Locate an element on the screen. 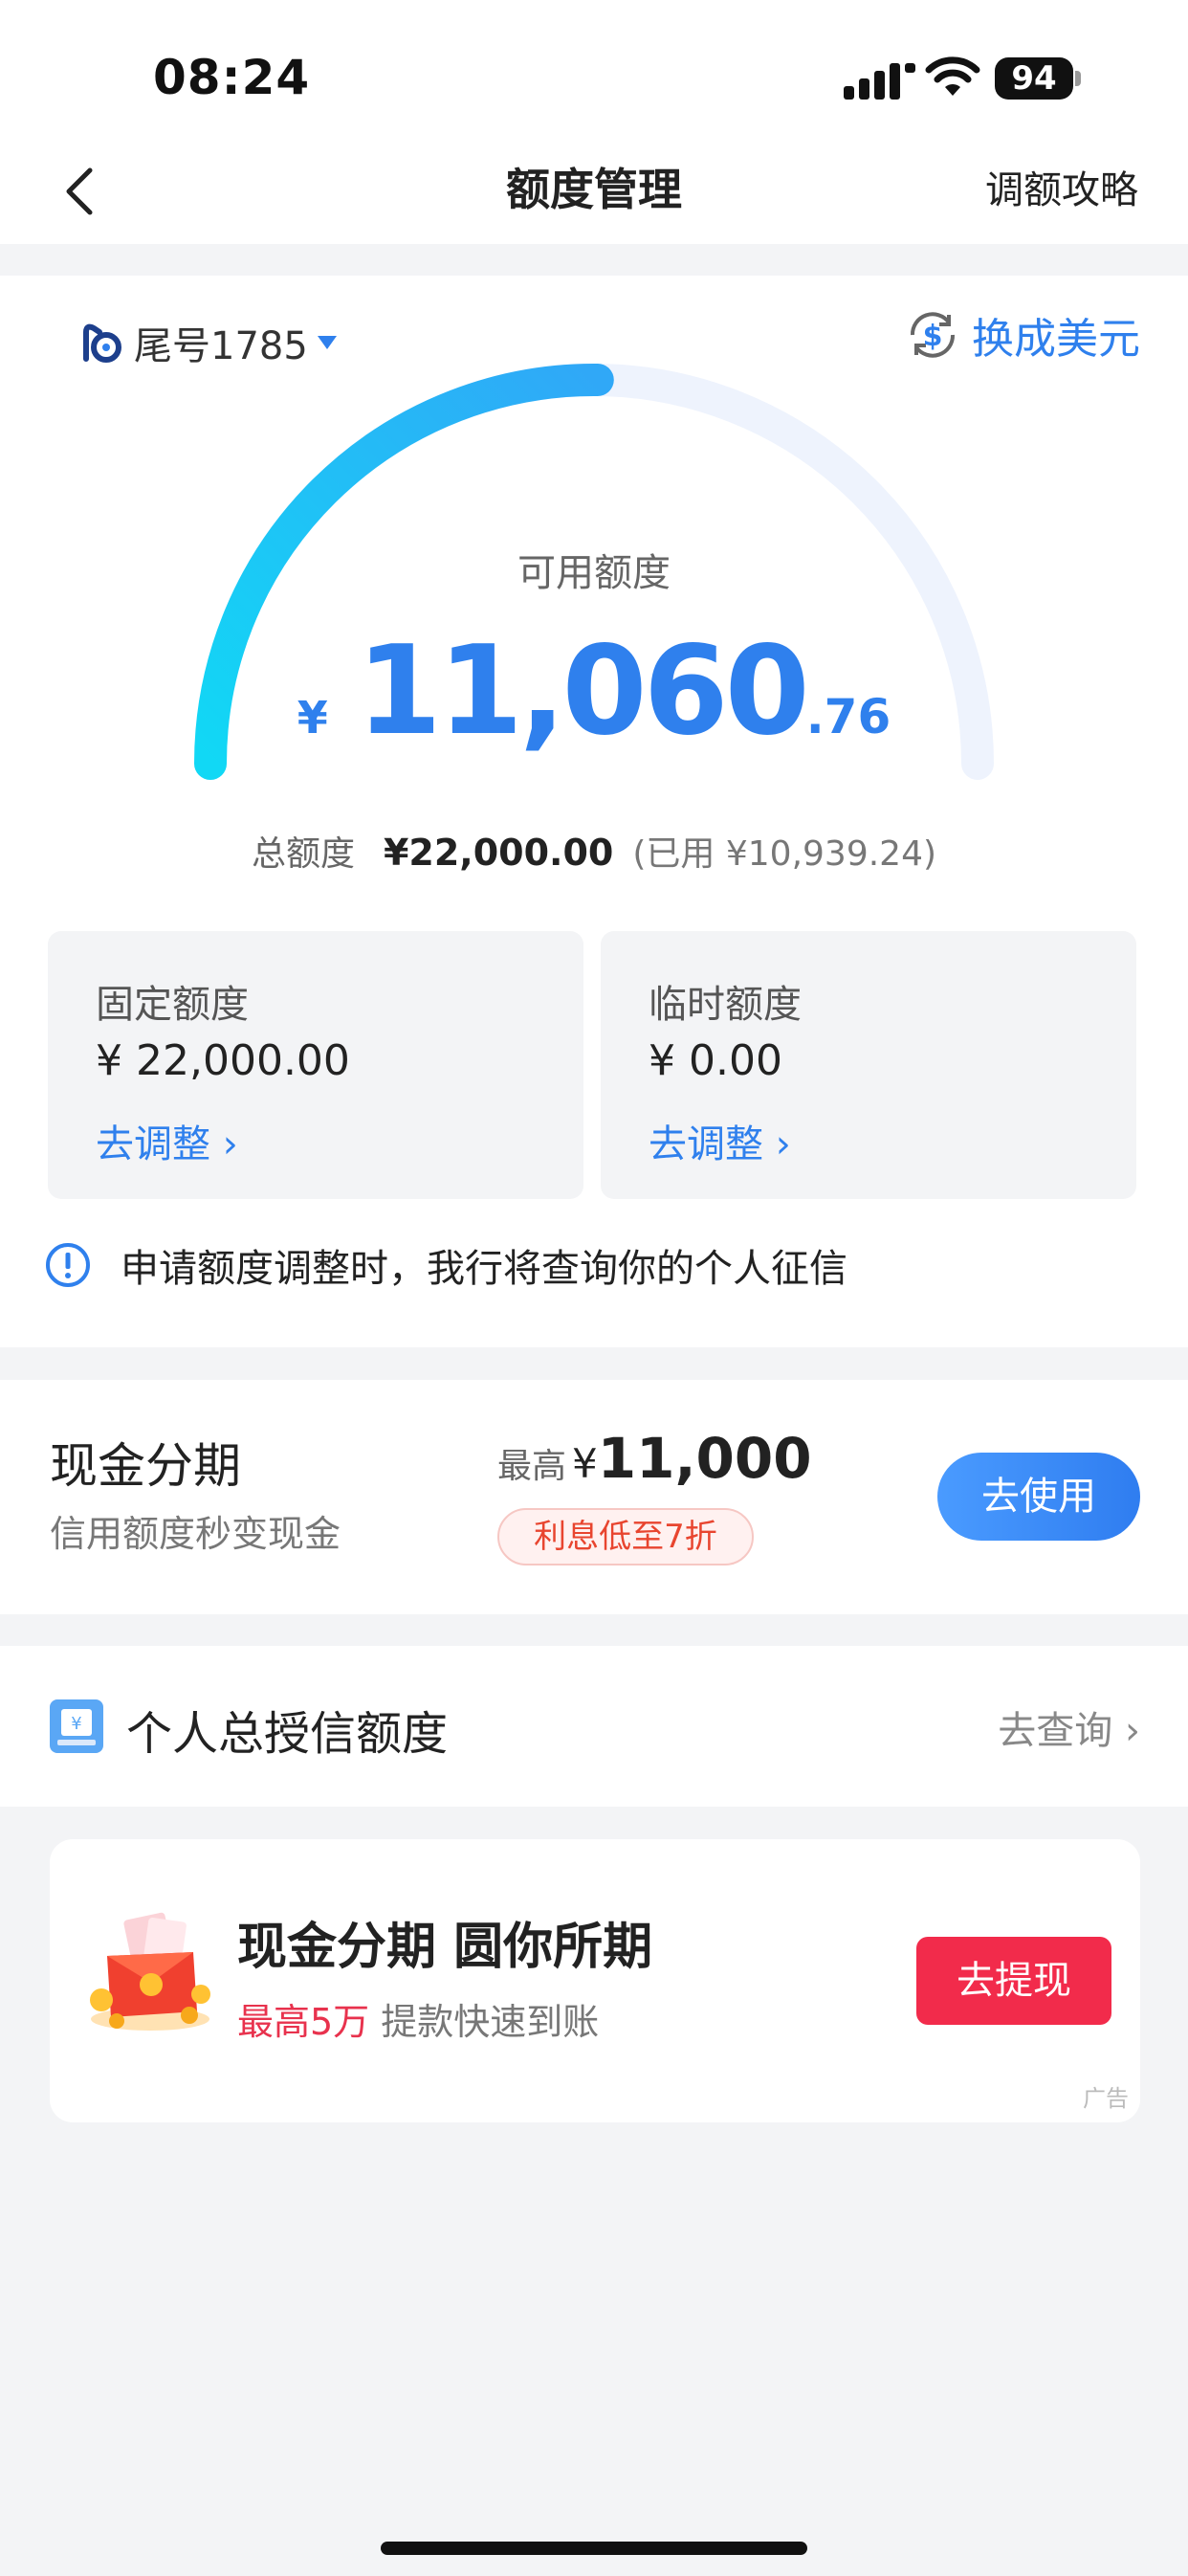  wifi-icon is located at coordinates (952, 76).